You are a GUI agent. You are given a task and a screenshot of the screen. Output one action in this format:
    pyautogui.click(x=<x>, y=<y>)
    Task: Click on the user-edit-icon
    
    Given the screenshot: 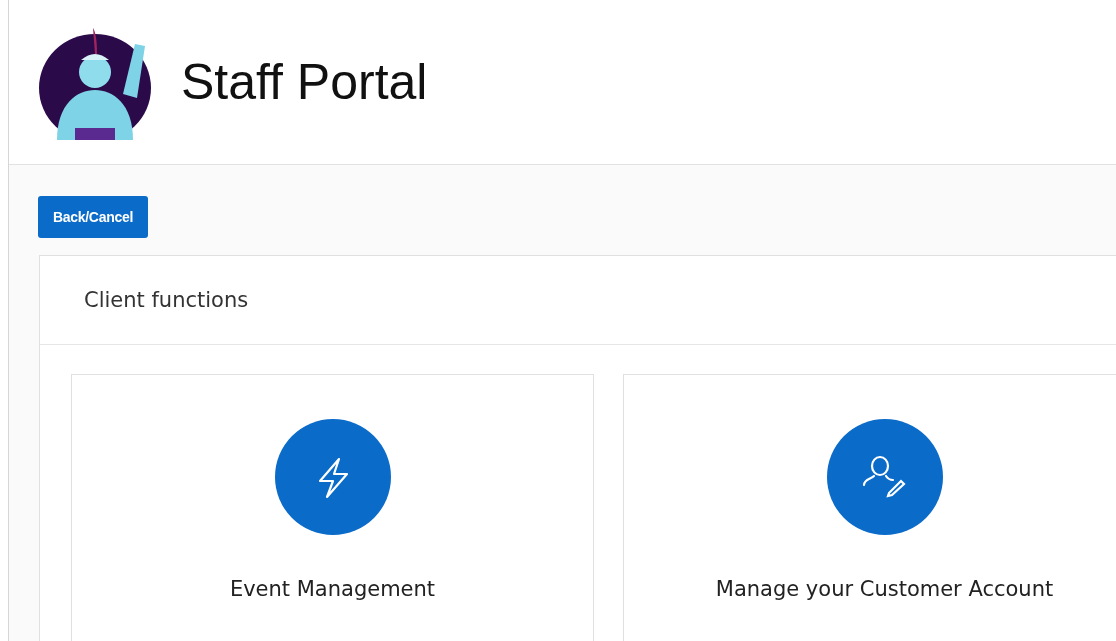 What is the action you would take?
    pyautogui.click(x=884, y=477)
    